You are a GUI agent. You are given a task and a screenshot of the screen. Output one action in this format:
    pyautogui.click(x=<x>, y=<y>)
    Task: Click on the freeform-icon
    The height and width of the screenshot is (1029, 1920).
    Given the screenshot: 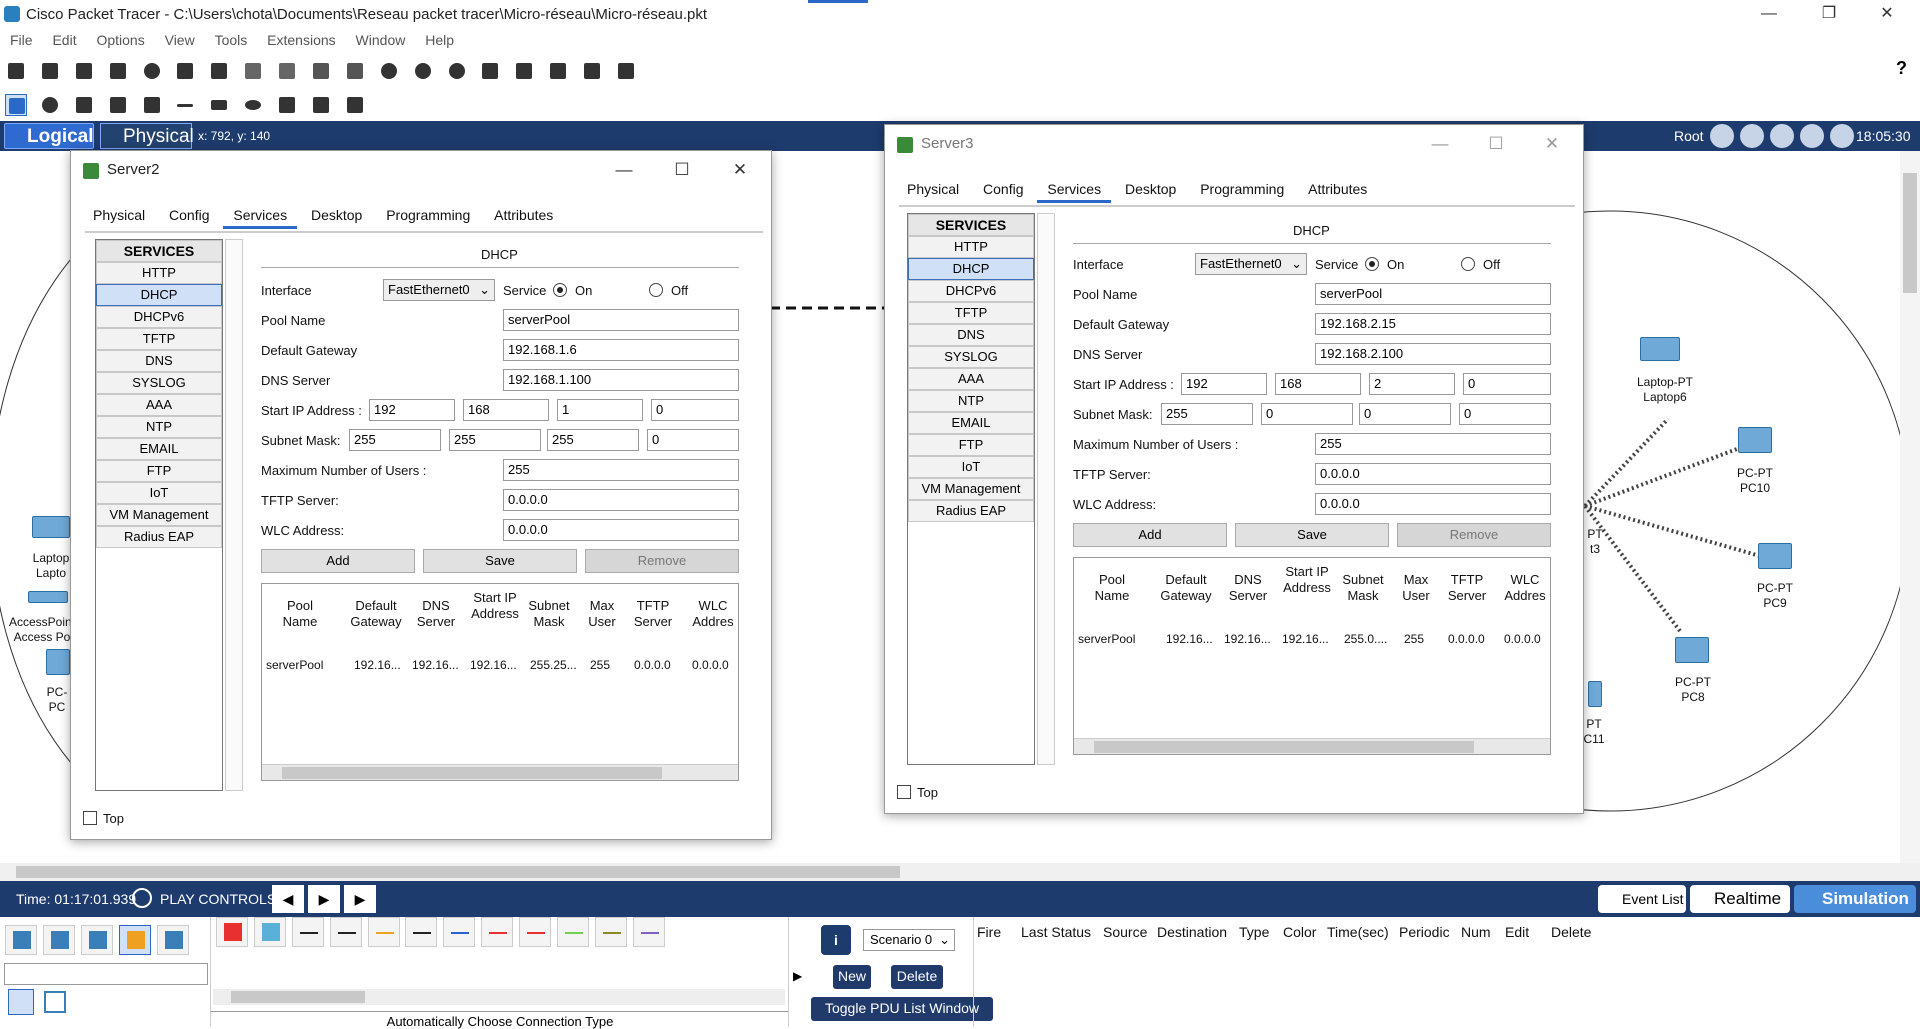 What is the action you would take?
    pyautogui.click(x=287, y=105)
    